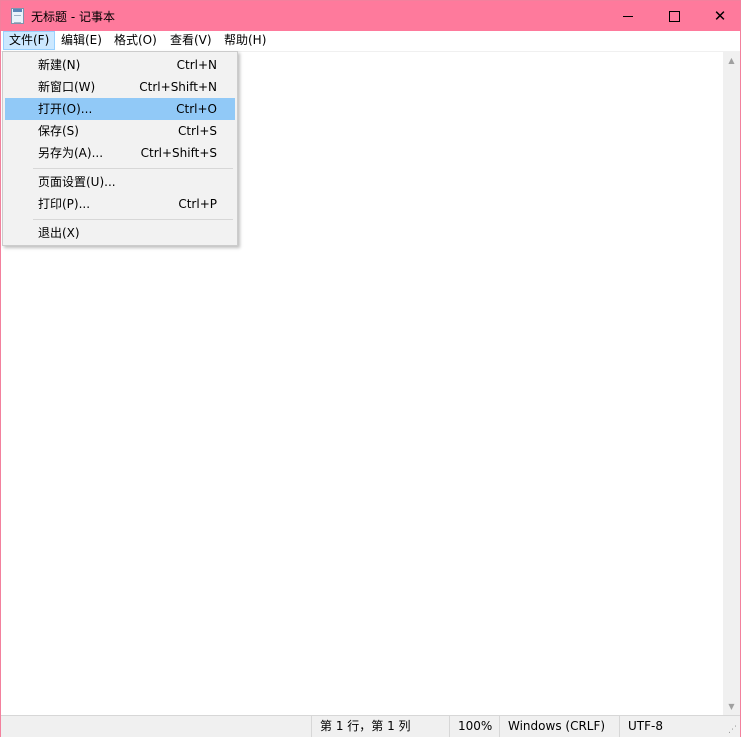 The height and width of the screenshot is (737, 741). I want to click on menu-item-save-as: 另存为(A)... Ctrl+Shift+S, so click(120, 153).